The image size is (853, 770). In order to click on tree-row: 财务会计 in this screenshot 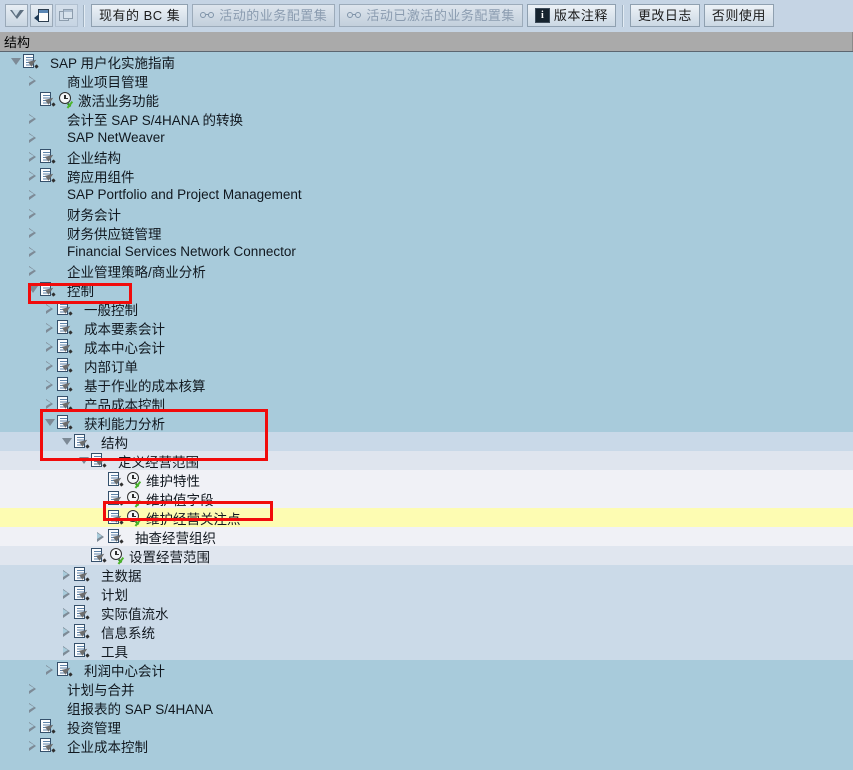, I will do `click(426, 213)`.